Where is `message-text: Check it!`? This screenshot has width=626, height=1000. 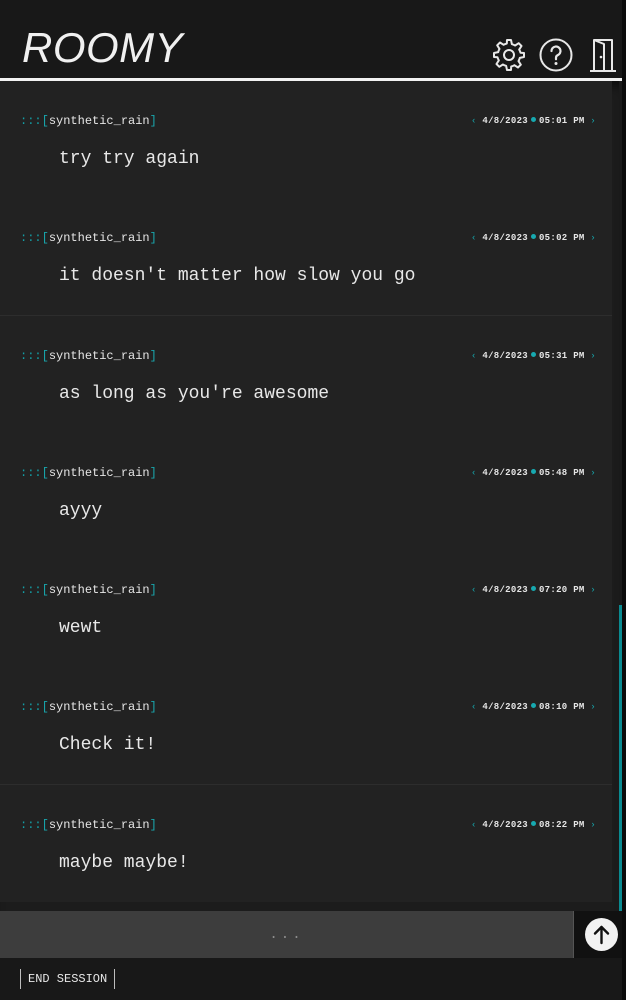
message-text: Check it! is located at coordinates (108, 745).